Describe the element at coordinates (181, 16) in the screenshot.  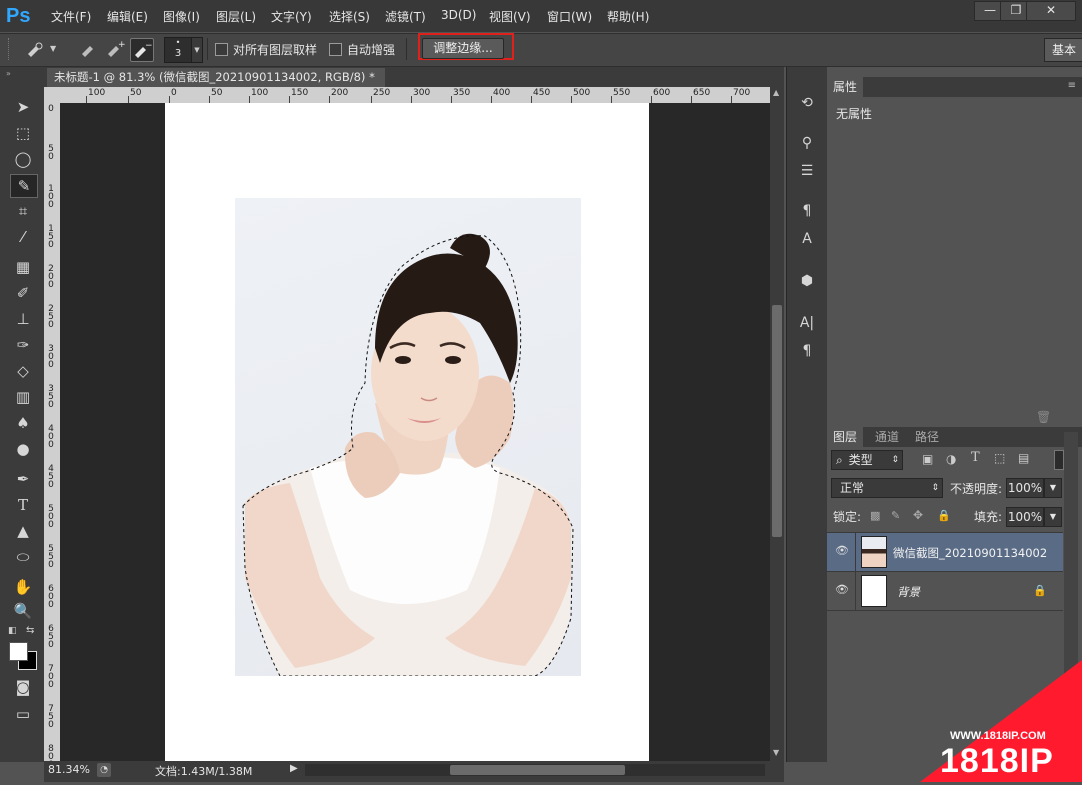
I see `menu-item: 图像(I)` at that location.